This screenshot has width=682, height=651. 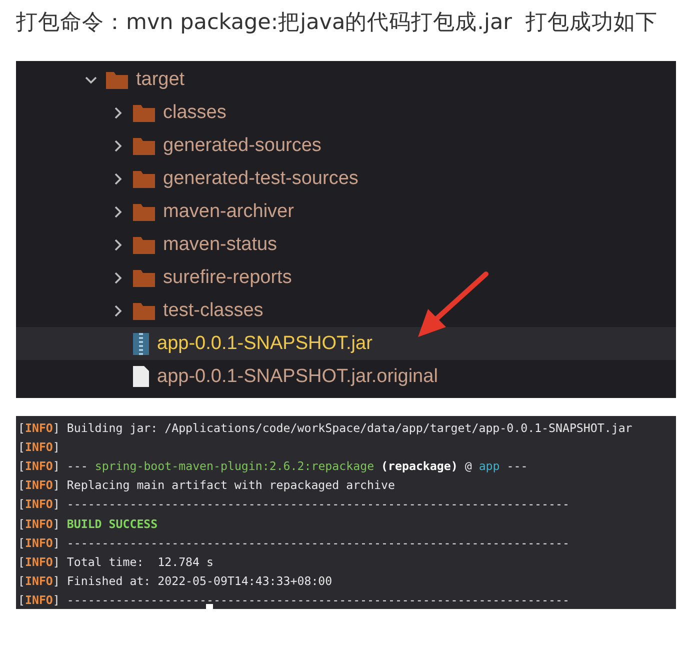 I want to click on text-cursor, so click(x=209, y=607).